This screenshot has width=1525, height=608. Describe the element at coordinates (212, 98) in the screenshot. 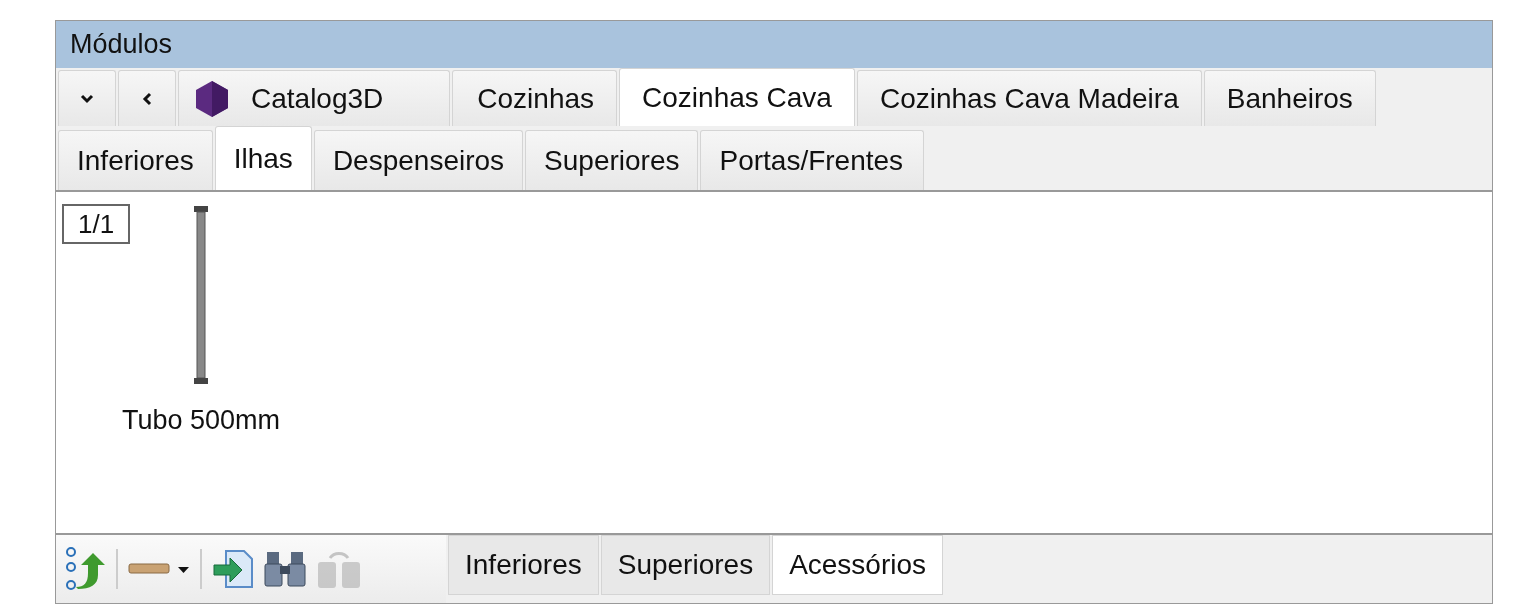

I see `cube-icon` at that location.